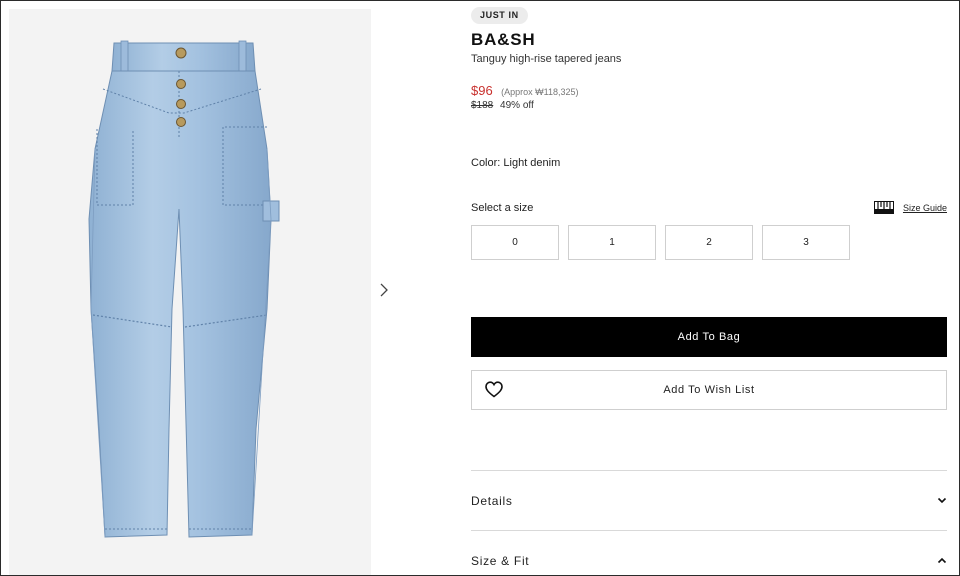 The height and width of the screenshot is (576, 960). I want to click on color-label: Color: Light denim, so click(516, 163).